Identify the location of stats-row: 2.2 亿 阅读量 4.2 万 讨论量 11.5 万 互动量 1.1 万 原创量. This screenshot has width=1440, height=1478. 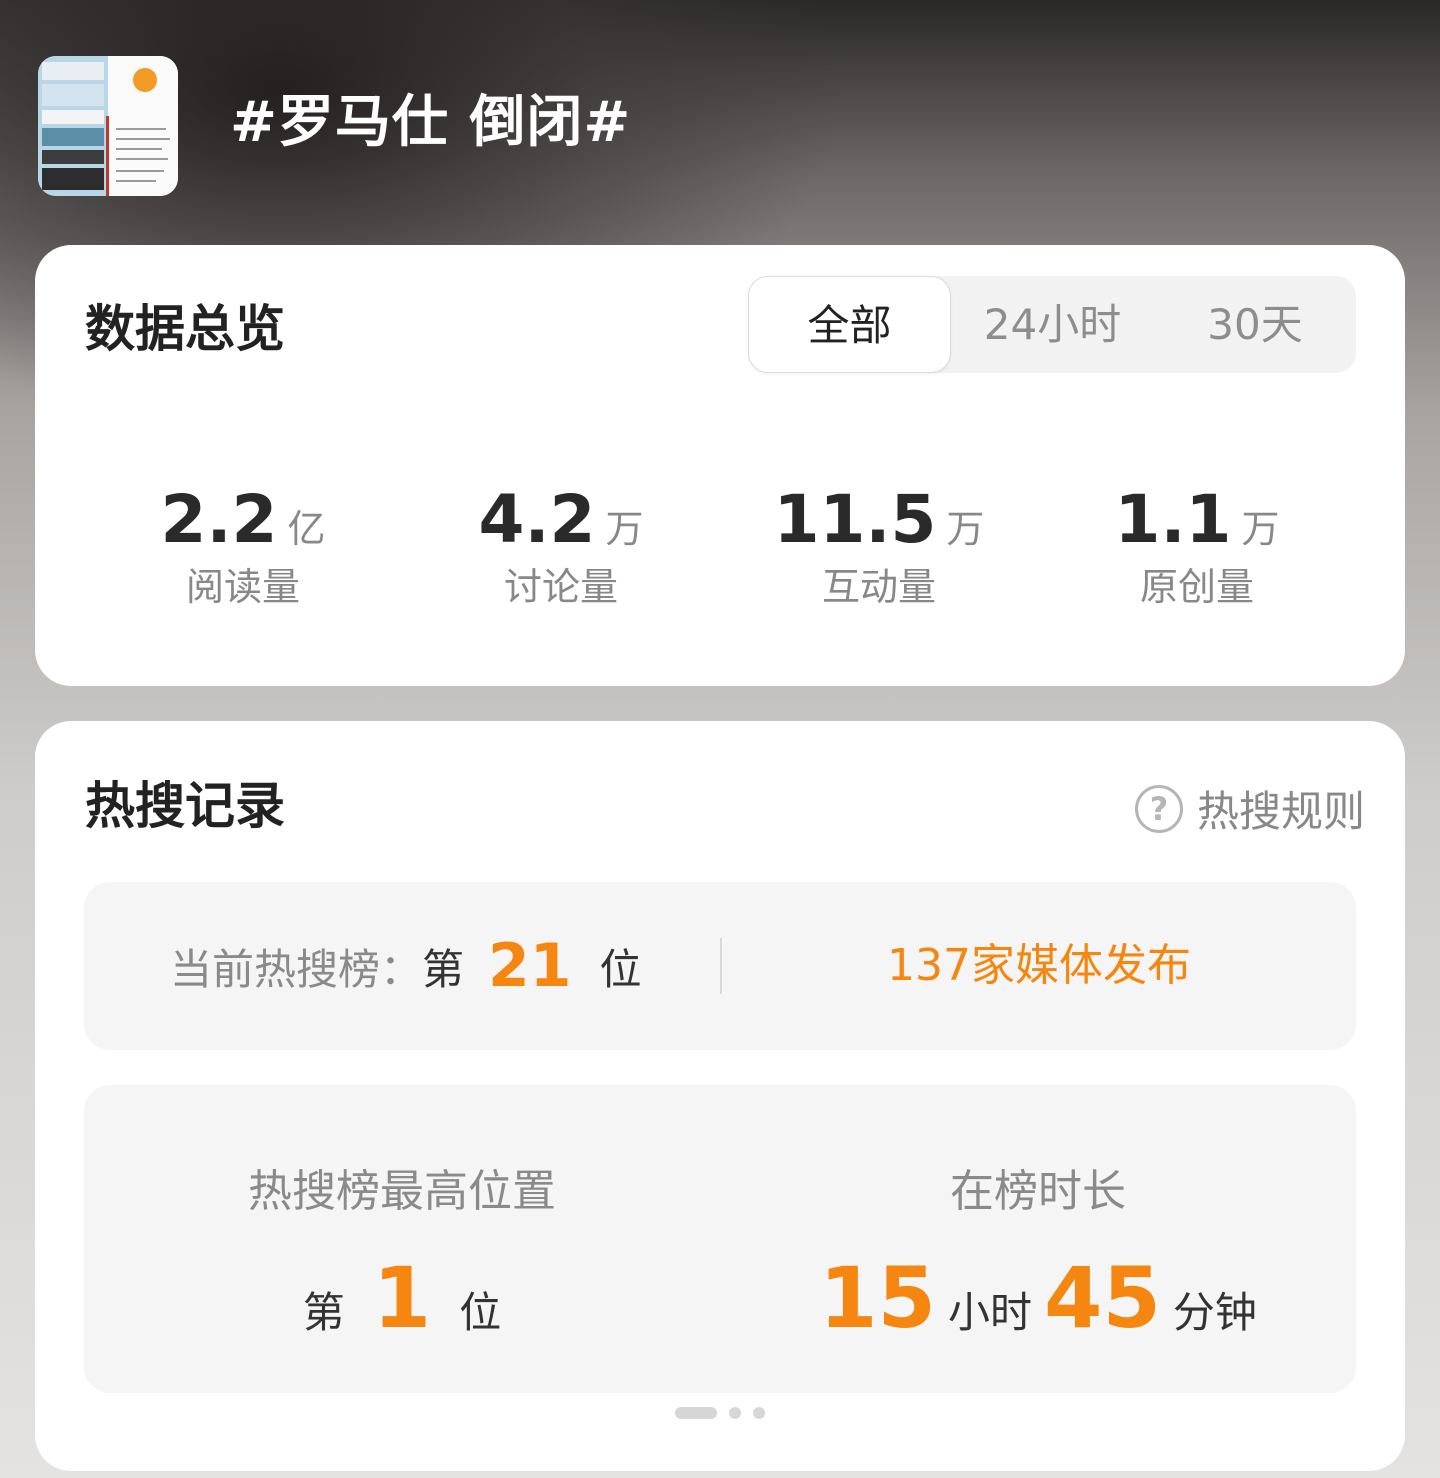
(720, 545).